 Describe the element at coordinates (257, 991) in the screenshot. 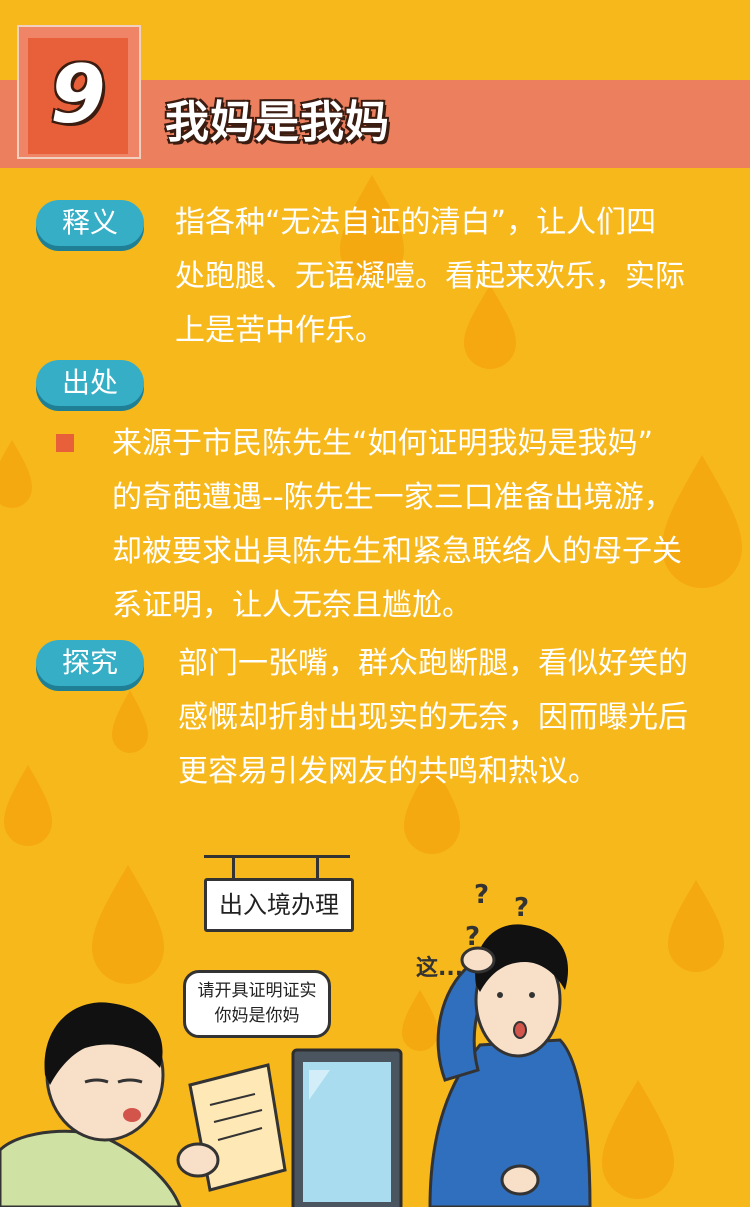

I see `speech-line: 请开具证明证实` at that location.